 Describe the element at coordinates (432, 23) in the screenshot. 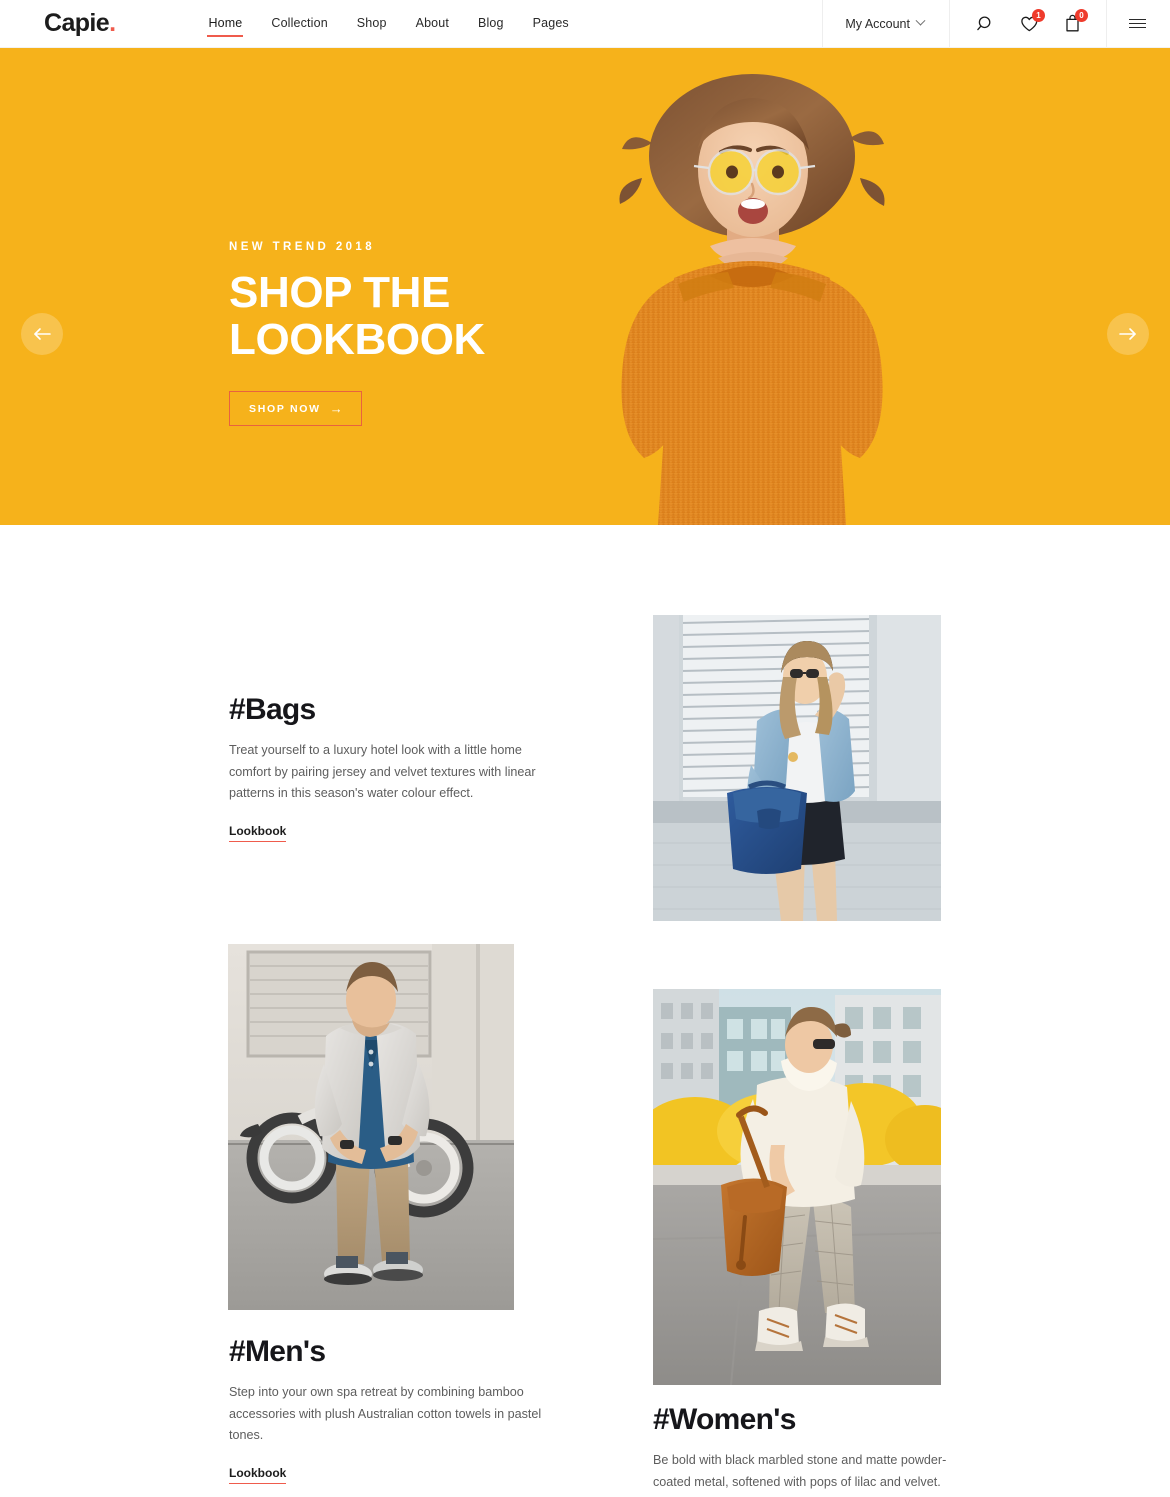

I see `nav-item-about: About` at that location.